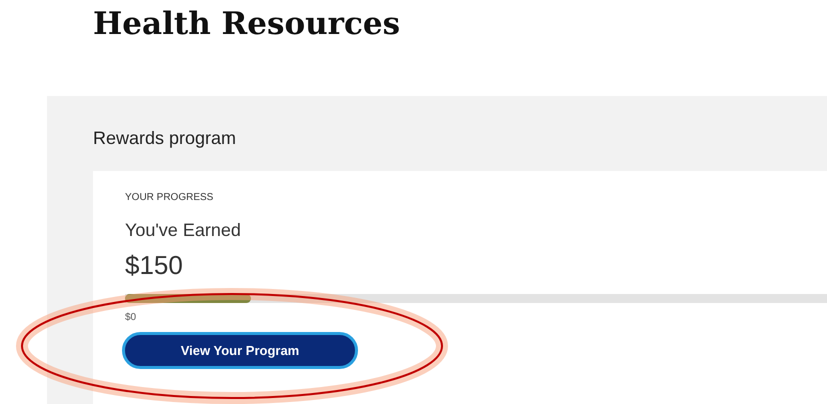 The width and height of the screenshot is (827, 404). What do you see at coordinates (154, 265) in the screenshot?
I see `earned-amount: $150` at bounding box center [154, 265].